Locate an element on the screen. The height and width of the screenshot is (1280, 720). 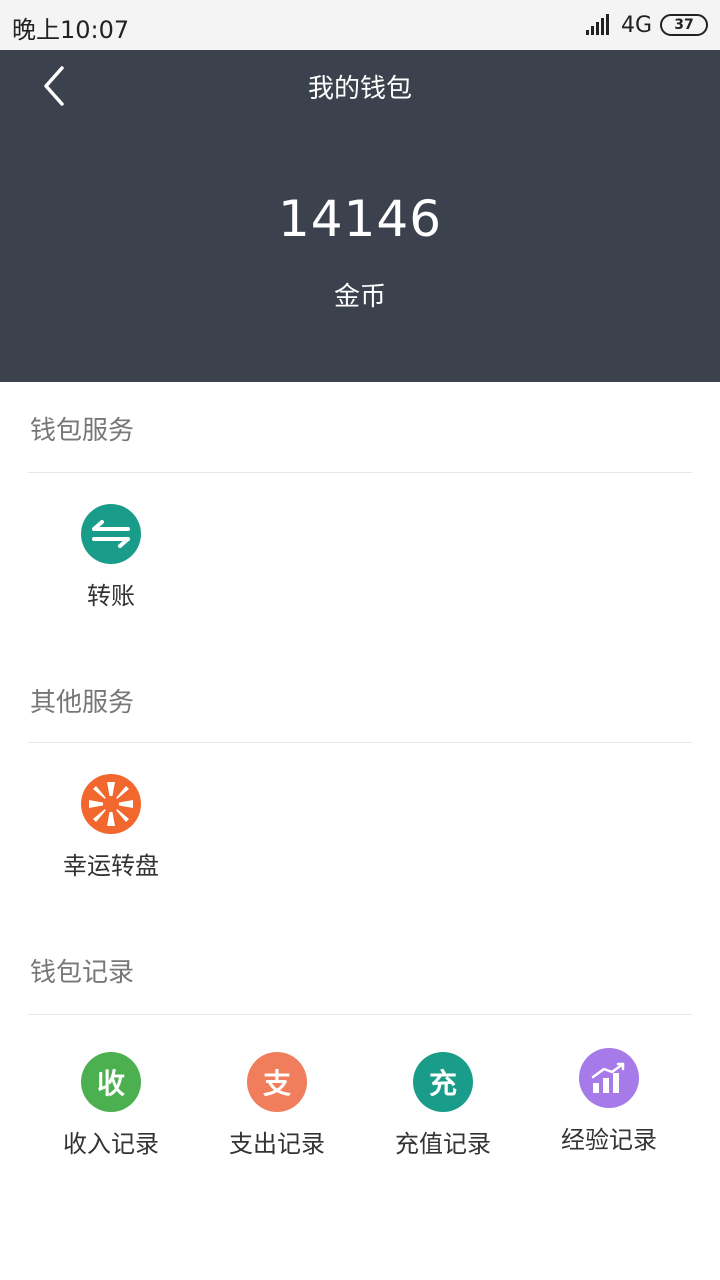
section-title-wallet-records: 钱包记录 is located at coordinates (82, 973).